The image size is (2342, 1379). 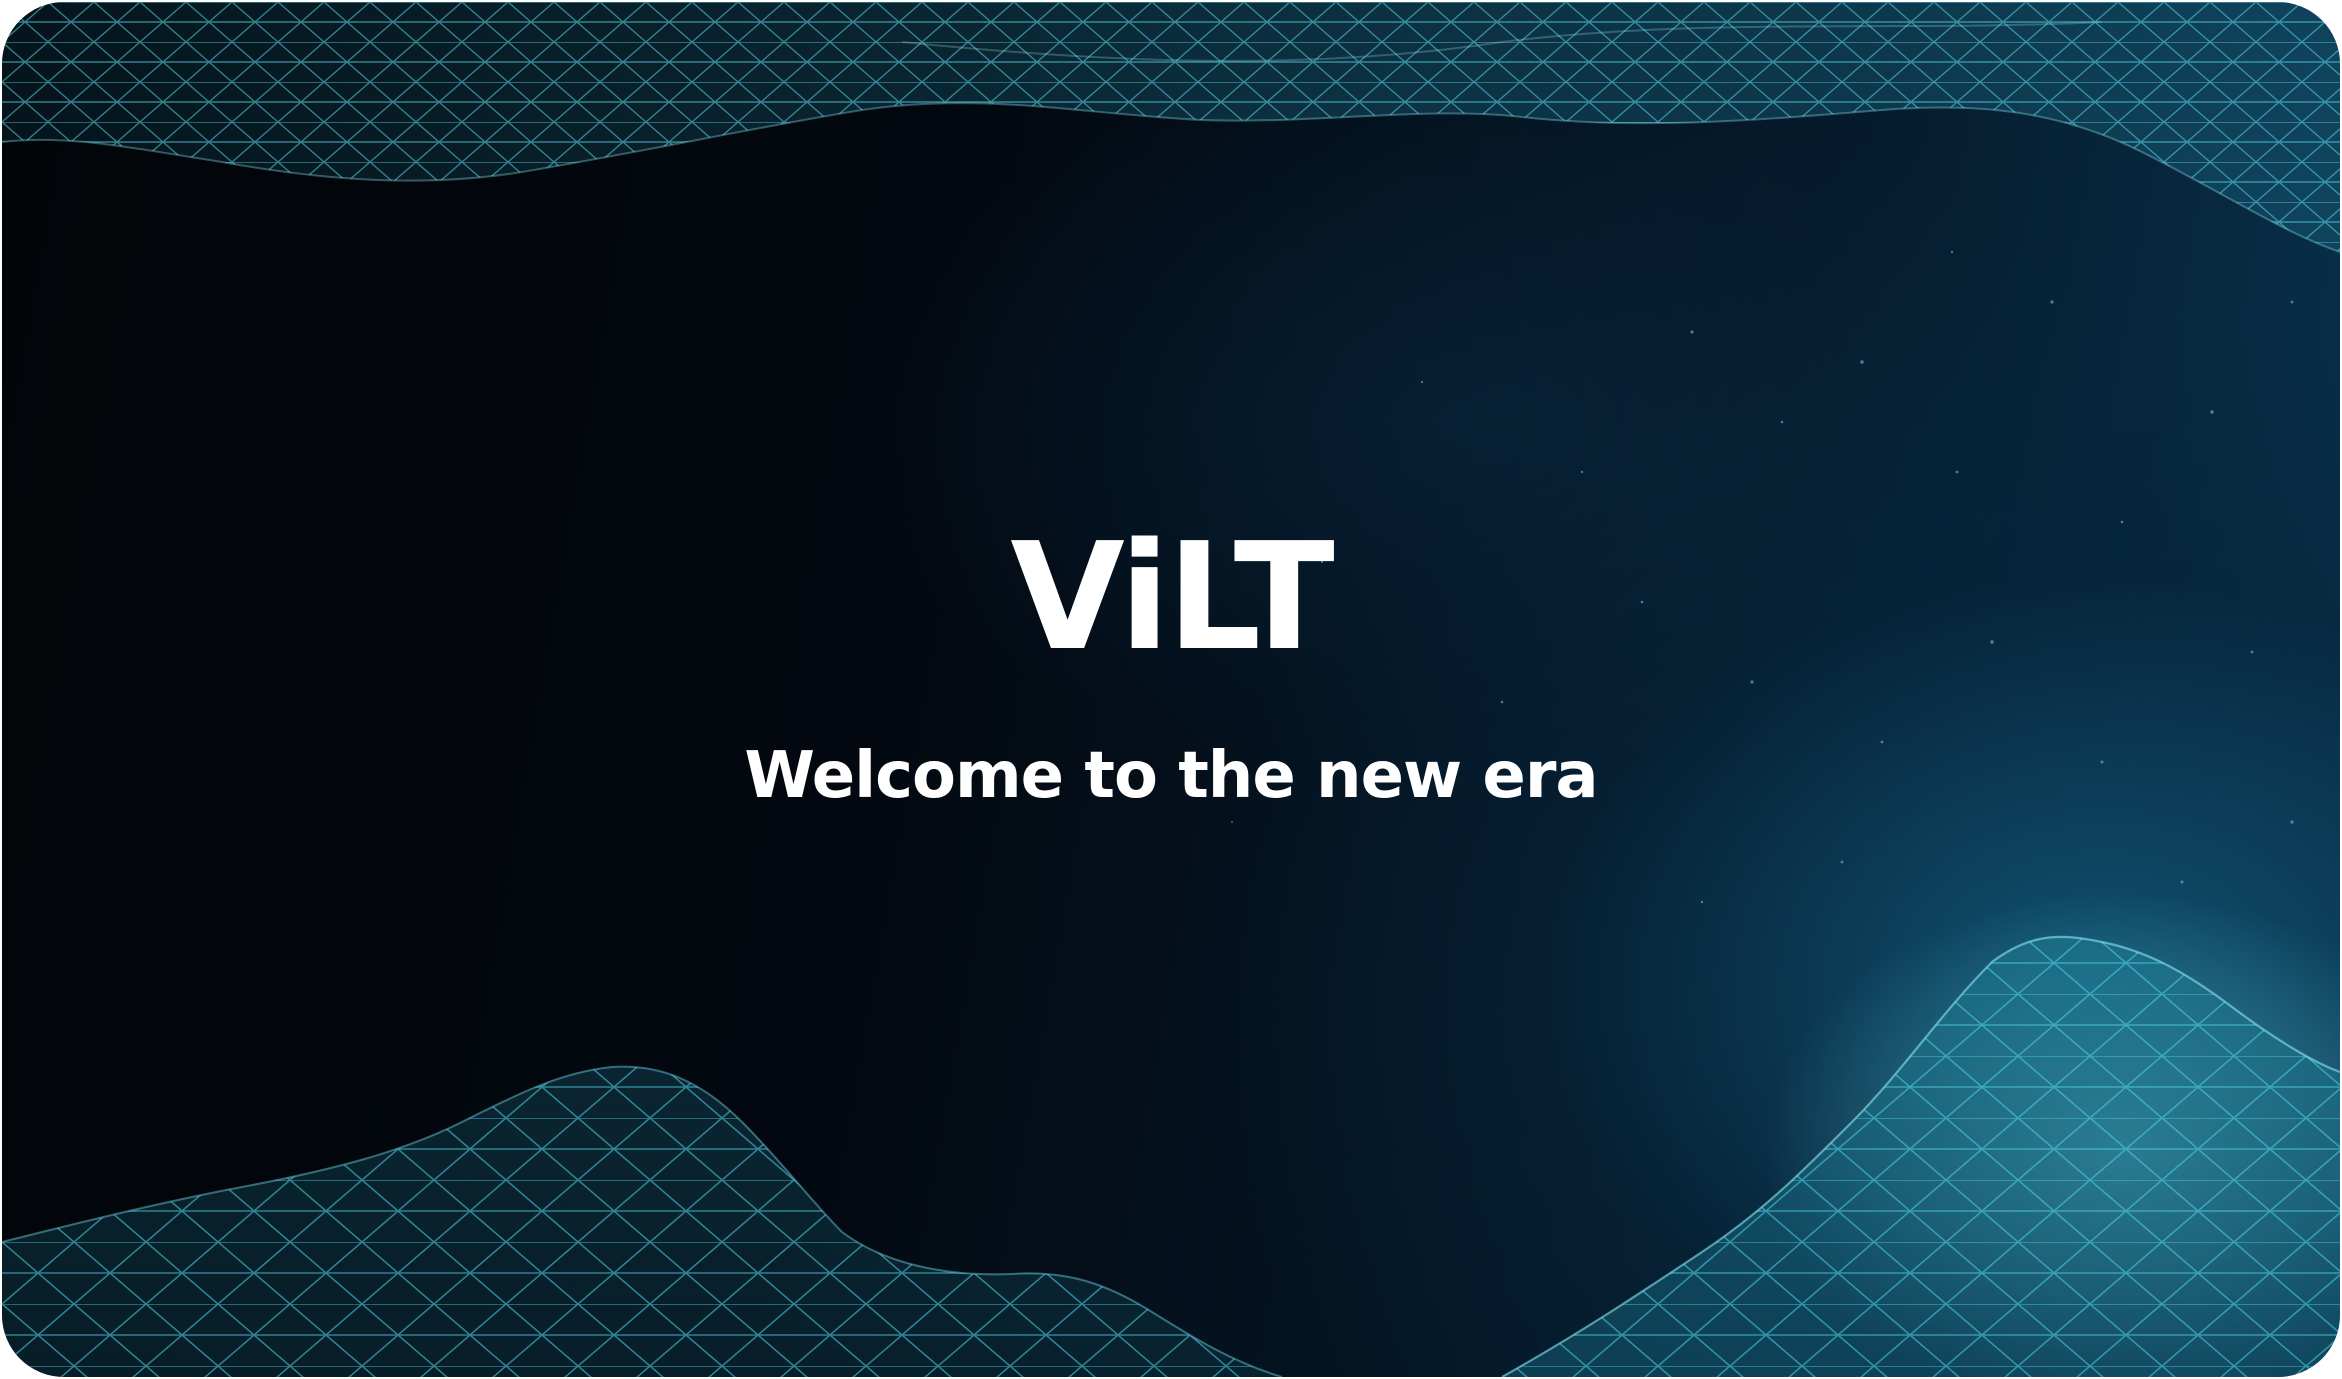 I want to click on bottom-left-wireframe-hills, so click(x=642, y=1221).